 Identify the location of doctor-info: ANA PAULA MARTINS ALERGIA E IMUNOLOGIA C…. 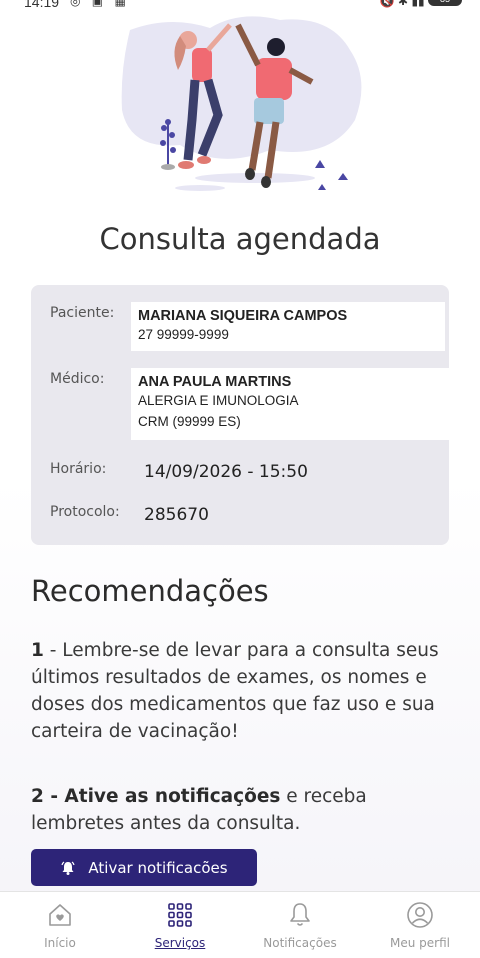
(290, 404).